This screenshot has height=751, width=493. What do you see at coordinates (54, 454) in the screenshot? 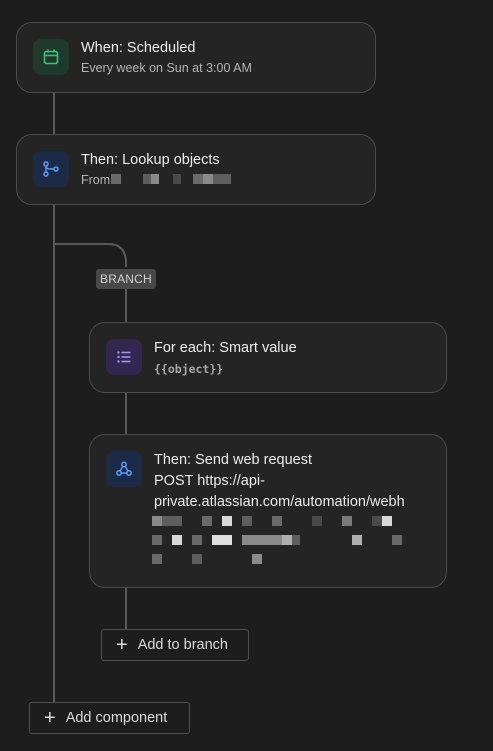
I see `connector-line-main-lower` at bounding box center [54, 454].